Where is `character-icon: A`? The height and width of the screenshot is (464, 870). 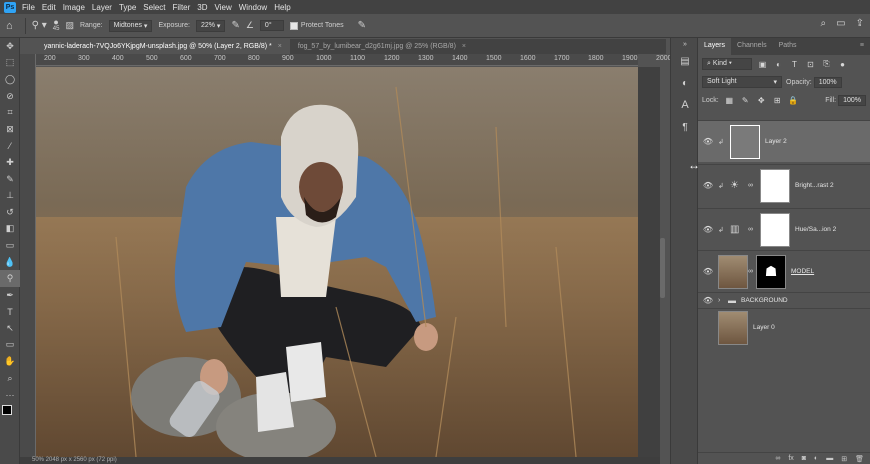
character-icon: A is located at coordinates (685, 105).